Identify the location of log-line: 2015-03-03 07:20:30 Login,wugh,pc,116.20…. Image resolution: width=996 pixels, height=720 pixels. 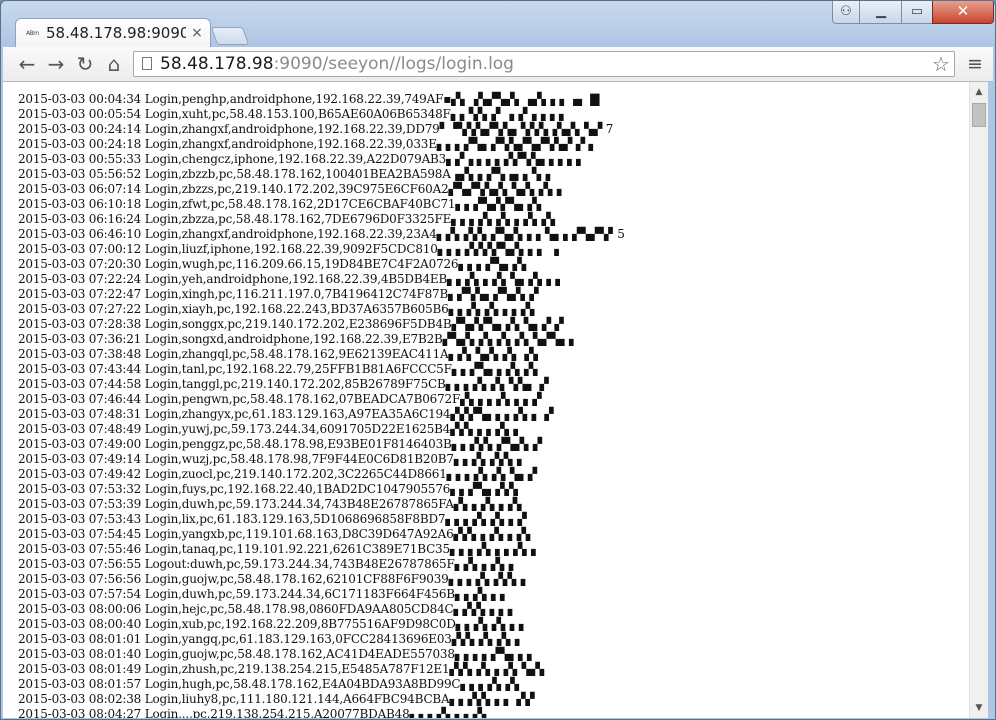
(274, 264).